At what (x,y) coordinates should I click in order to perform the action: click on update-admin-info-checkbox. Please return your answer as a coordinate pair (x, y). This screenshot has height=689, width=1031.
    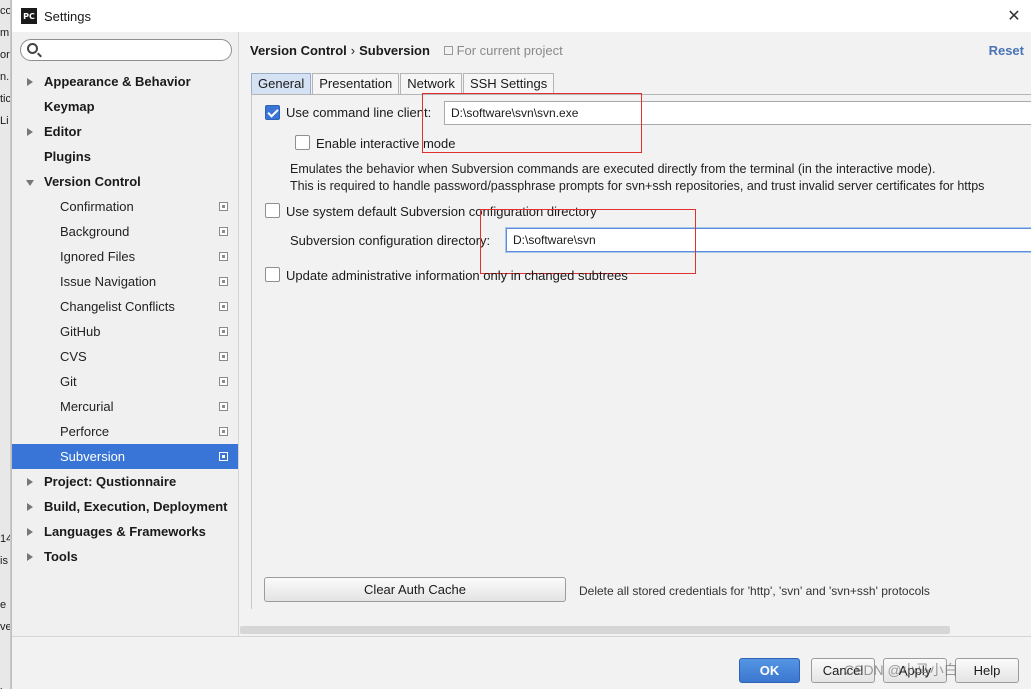
    Looking at the image, I should click on (272, 274).